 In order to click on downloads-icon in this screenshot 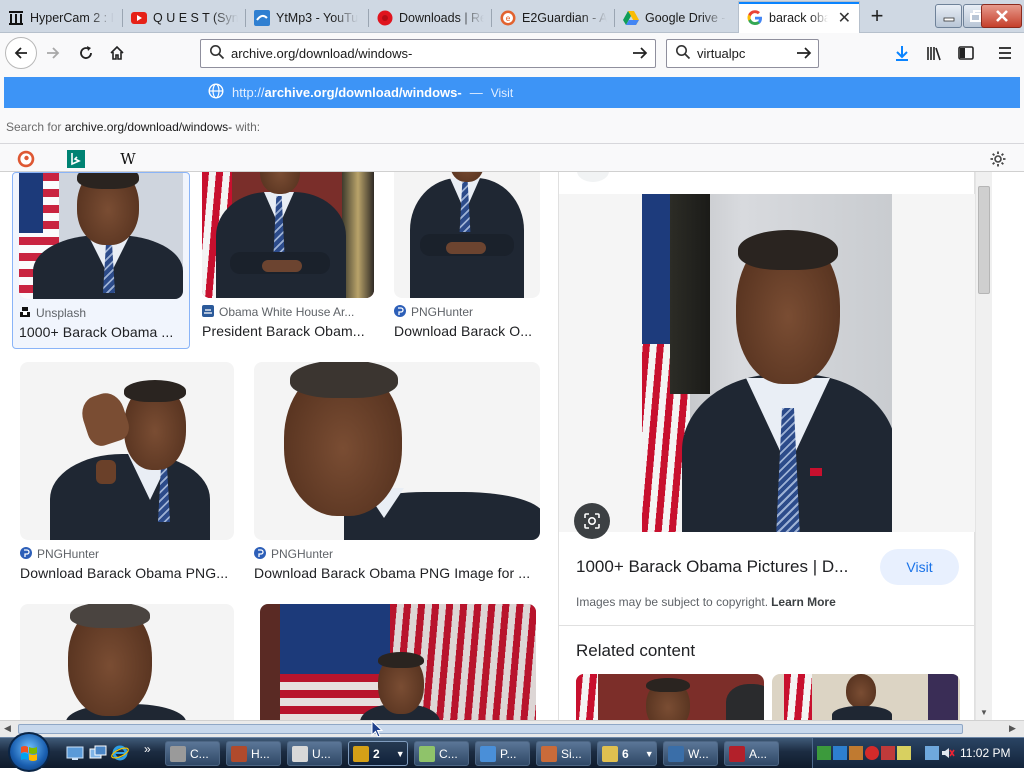, I will do `click(902, 53)`.